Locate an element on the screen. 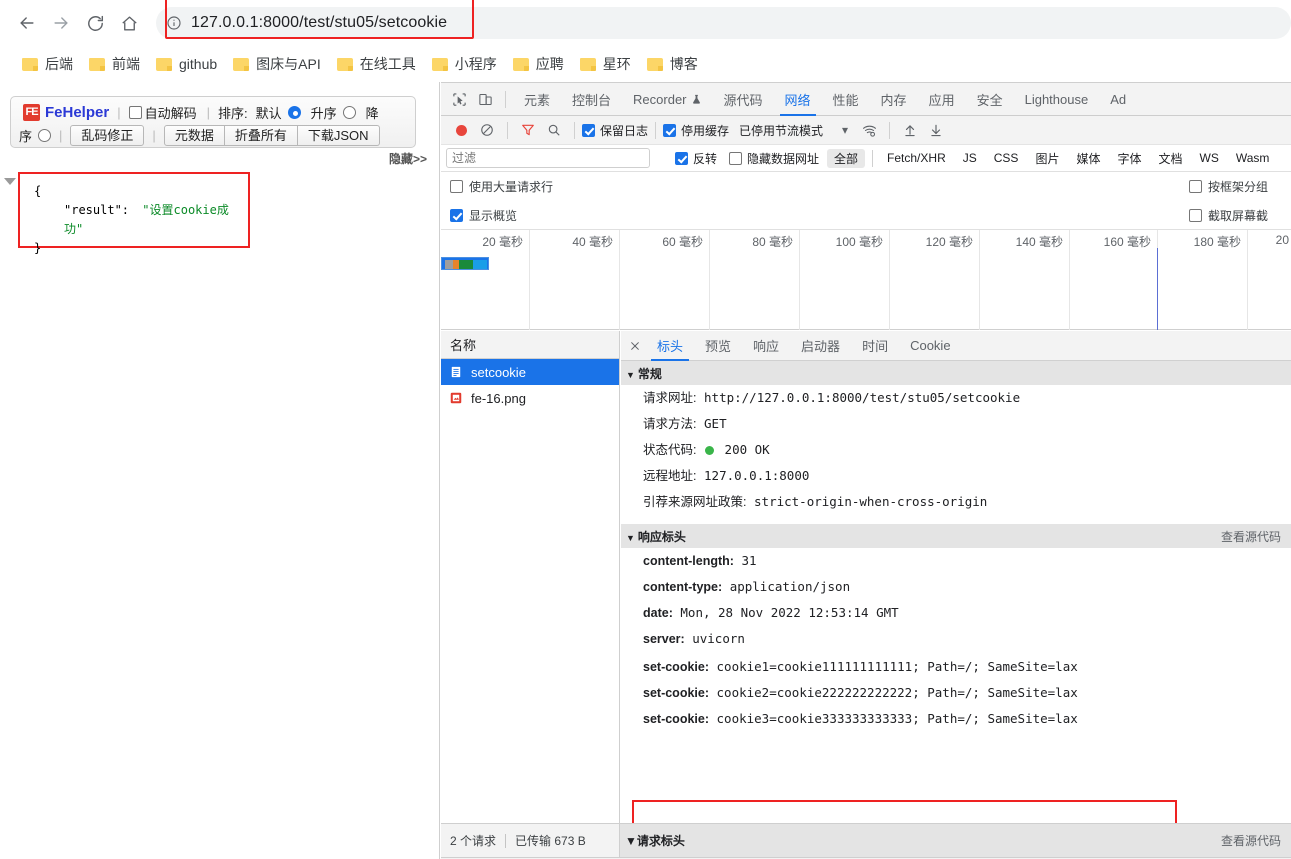  metadata-button: 元数据 is located at coordinates (194, 135).